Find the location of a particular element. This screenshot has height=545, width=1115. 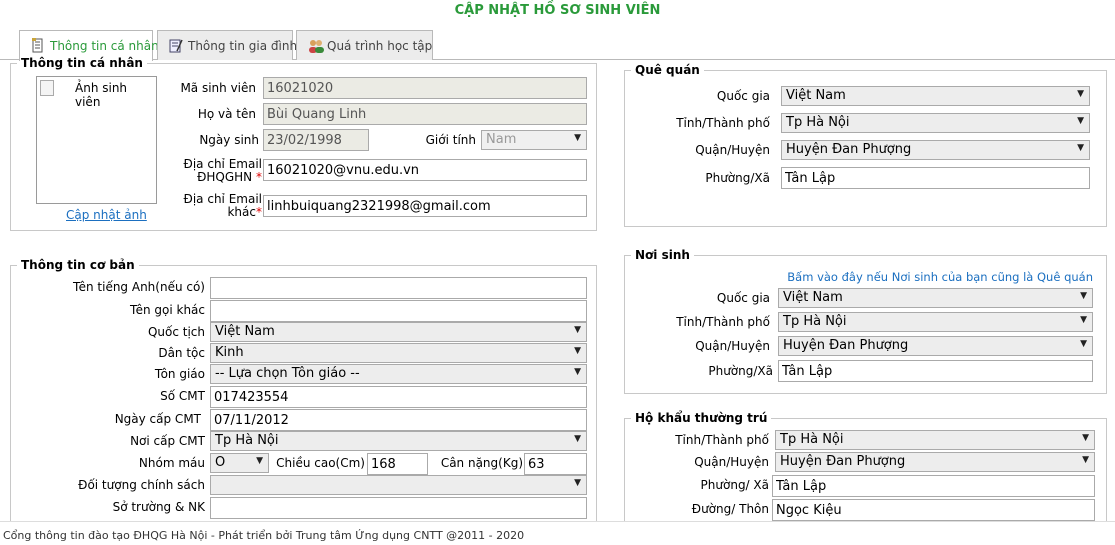

document-icon is located at coordinates (37, 45).